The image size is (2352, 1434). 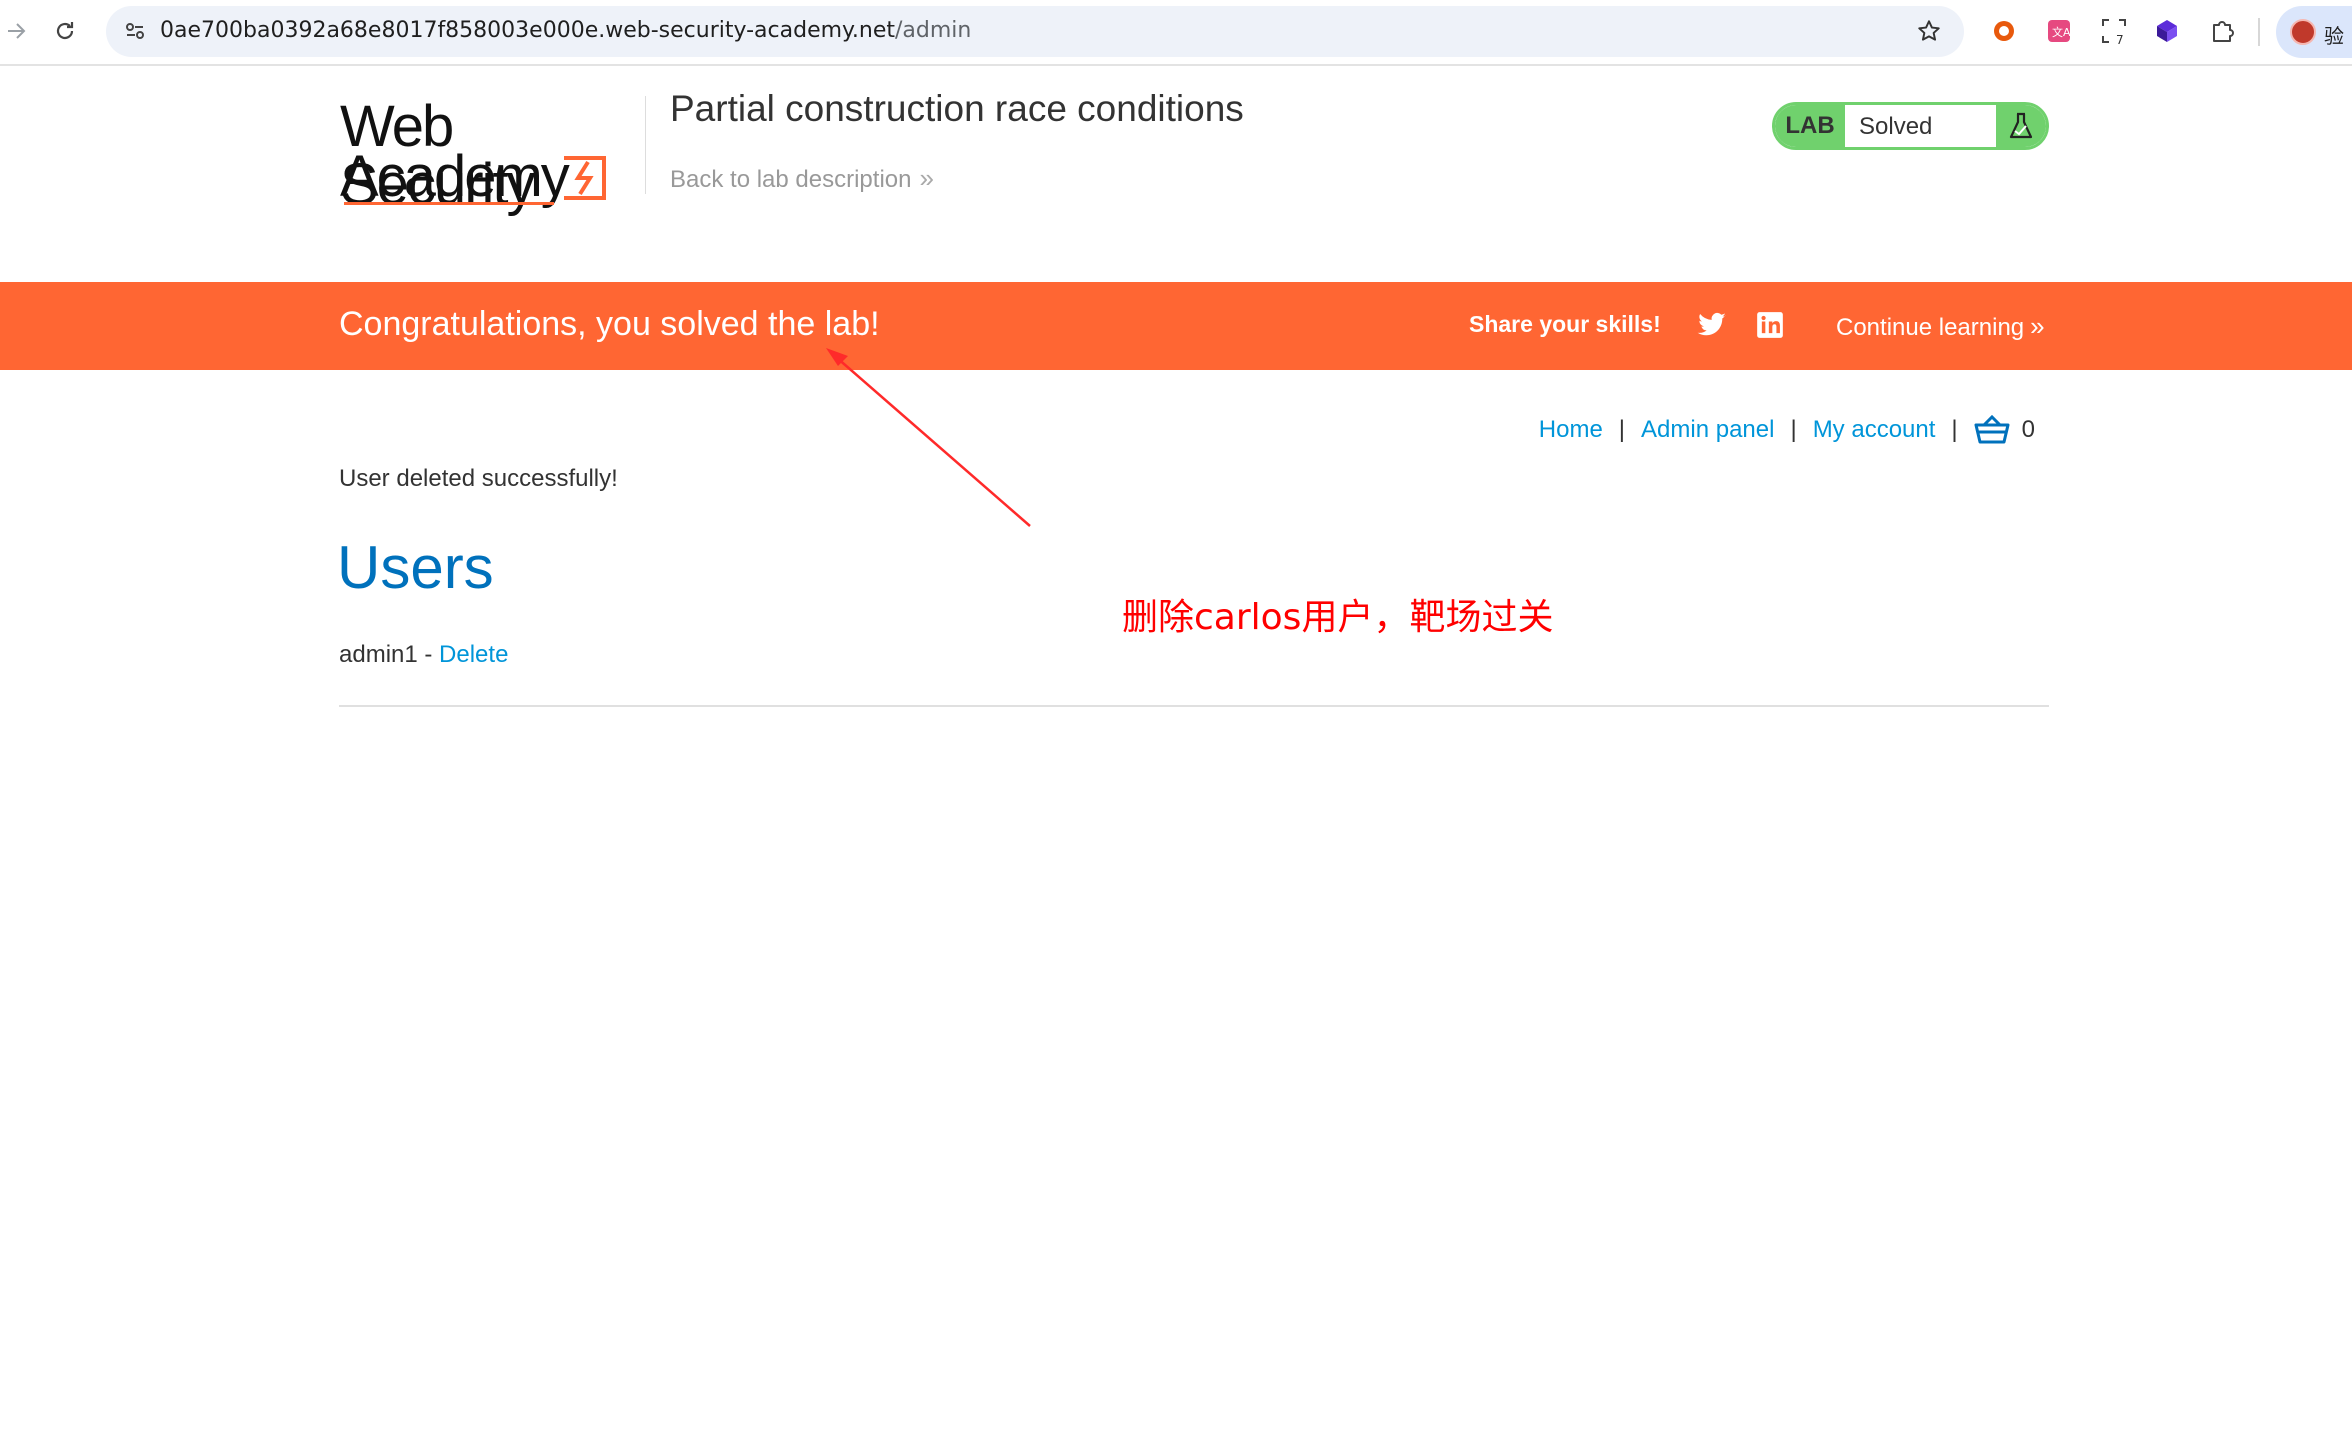 I want to click on delete-user-link: Delete, so click(x=473, y=654).